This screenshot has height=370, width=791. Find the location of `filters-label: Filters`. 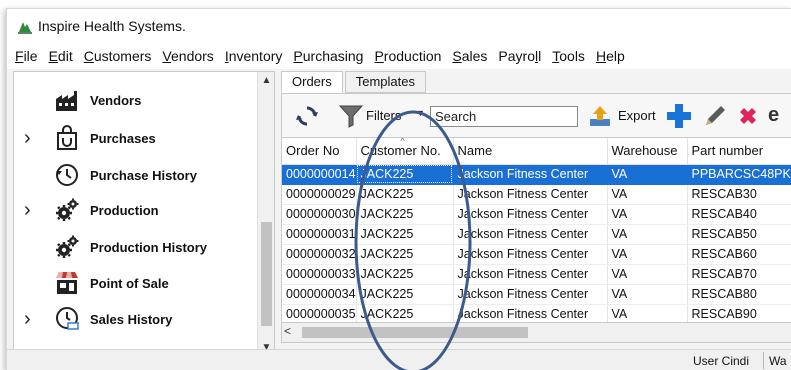

filters-label: Filters is located at coordinates (383, 115).